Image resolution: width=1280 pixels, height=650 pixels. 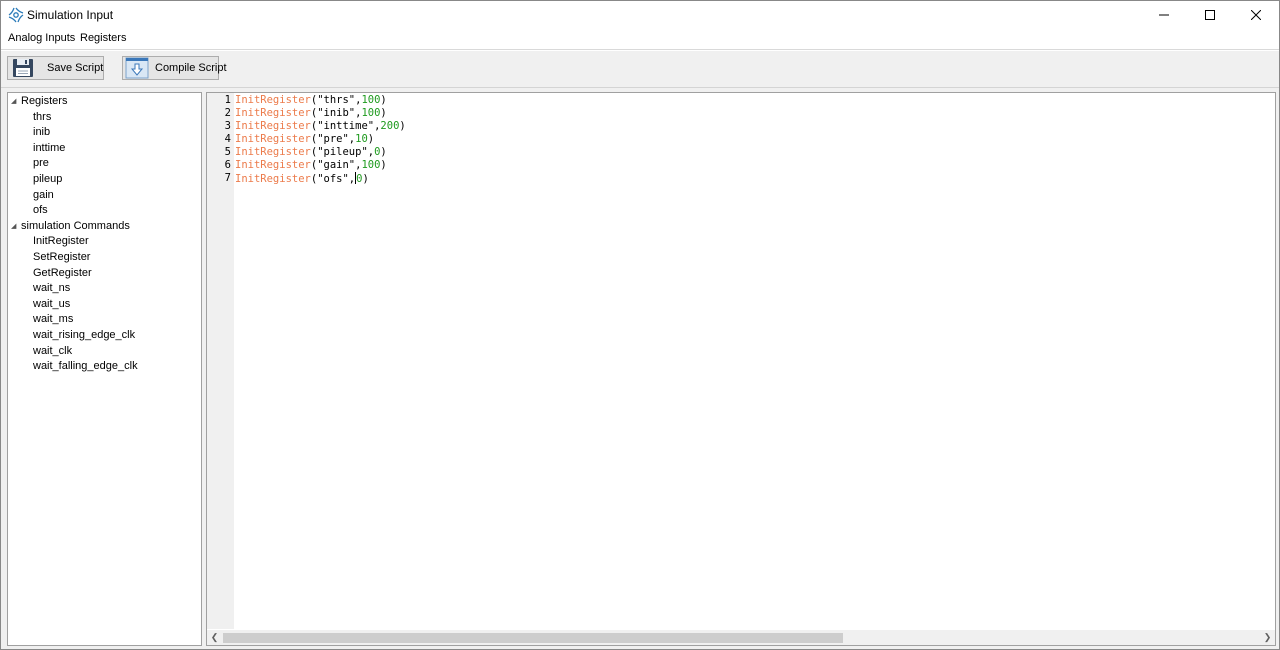 What do you see at coordinates (137, 68) in the screenshot?
I see `download-arrow-icon` at bounding box center [137, 68].